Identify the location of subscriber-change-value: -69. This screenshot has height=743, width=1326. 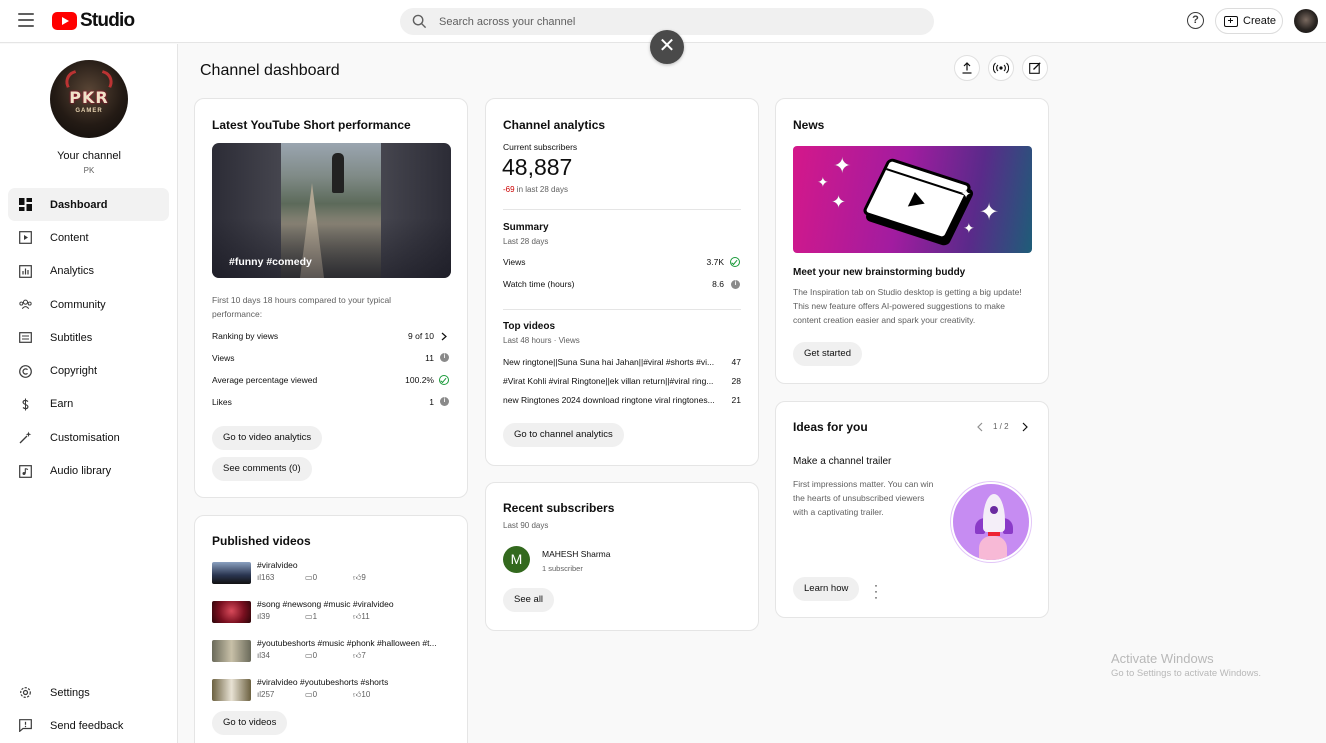
(509, 189).